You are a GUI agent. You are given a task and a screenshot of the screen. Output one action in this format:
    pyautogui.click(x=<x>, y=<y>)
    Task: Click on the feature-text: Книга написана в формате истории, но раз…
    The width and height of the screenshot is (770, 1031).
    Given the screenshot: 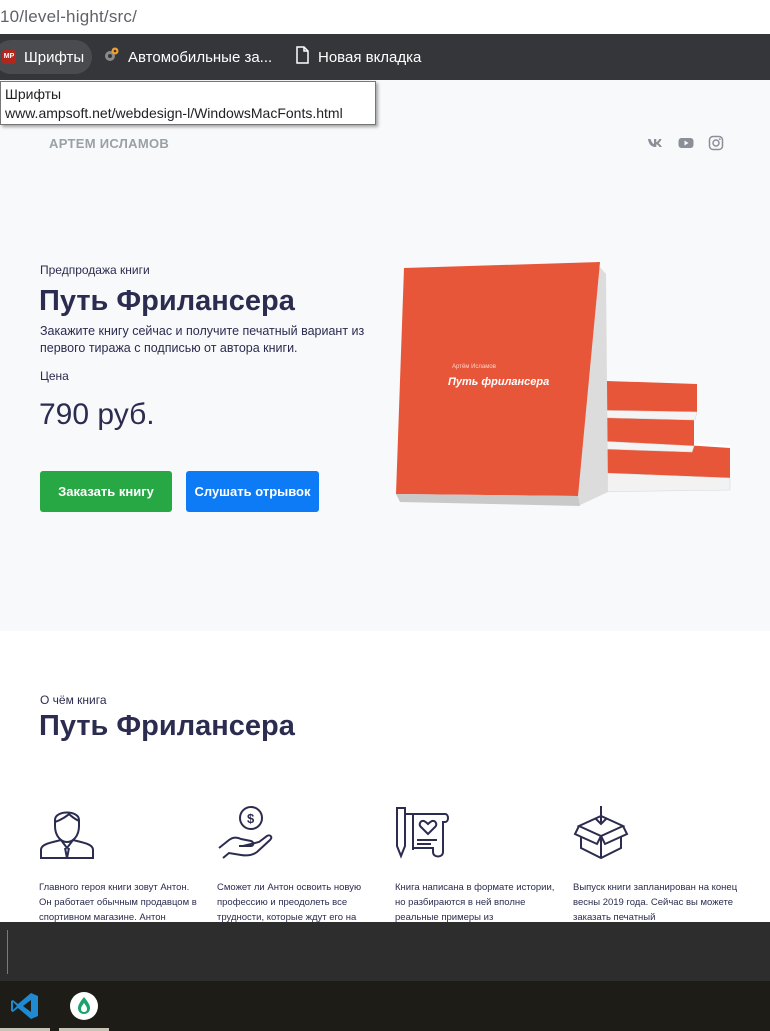 What is the action you would take?
    pyautogui.click(x=475, y=902)
    